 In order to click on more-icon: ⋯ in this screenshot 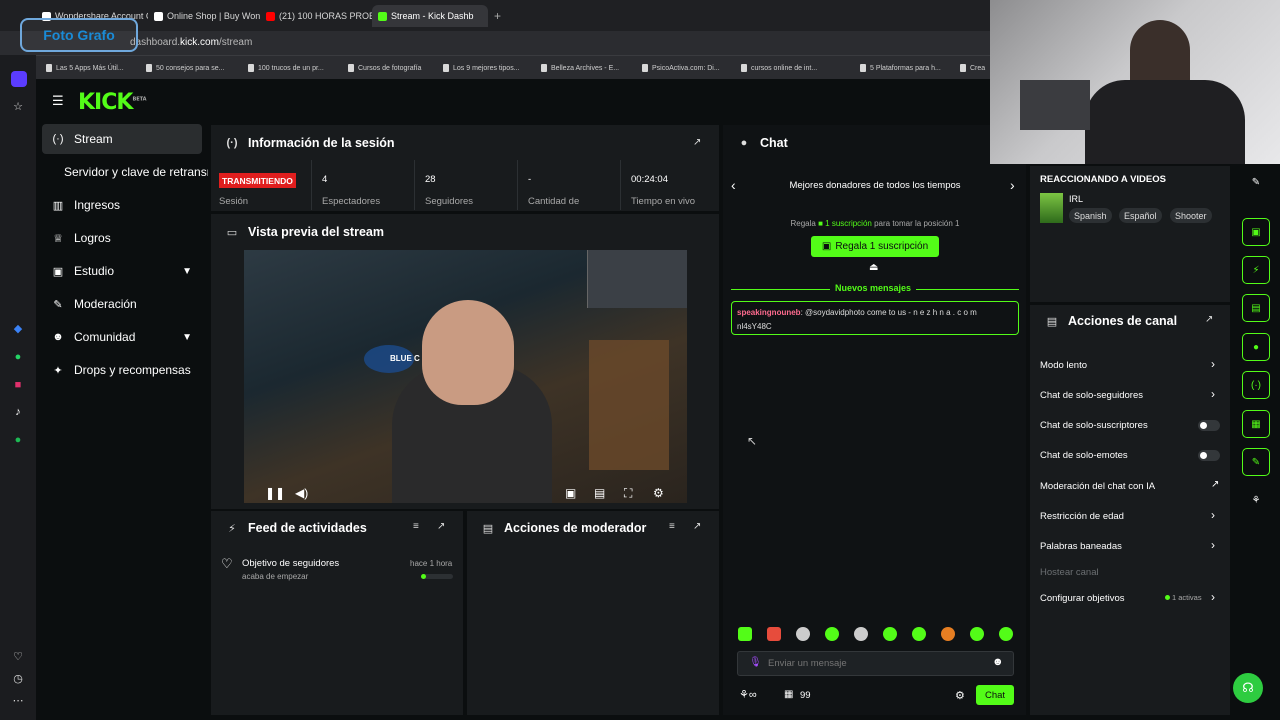, I will do `click(18, 701)`.